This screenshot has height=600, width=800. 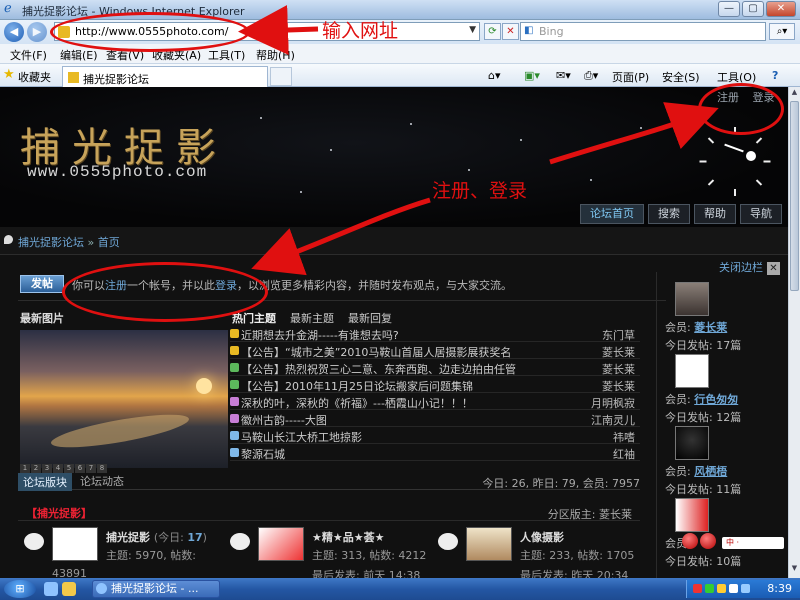 What do you see at coordinates (563, 75) in the screenshot?
I see `mail-icon: ✉▾` at bounding box center [563, 75].